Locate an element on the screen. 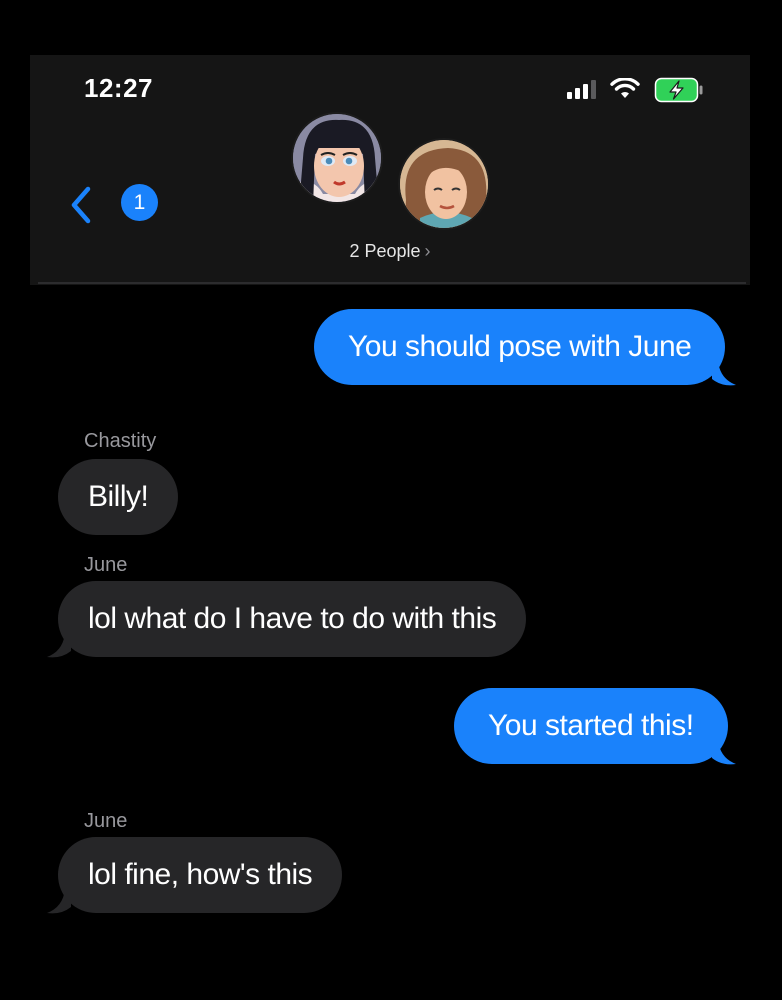 The image size is (782, 1000). avatar-june is located at coordinates (444, 184).